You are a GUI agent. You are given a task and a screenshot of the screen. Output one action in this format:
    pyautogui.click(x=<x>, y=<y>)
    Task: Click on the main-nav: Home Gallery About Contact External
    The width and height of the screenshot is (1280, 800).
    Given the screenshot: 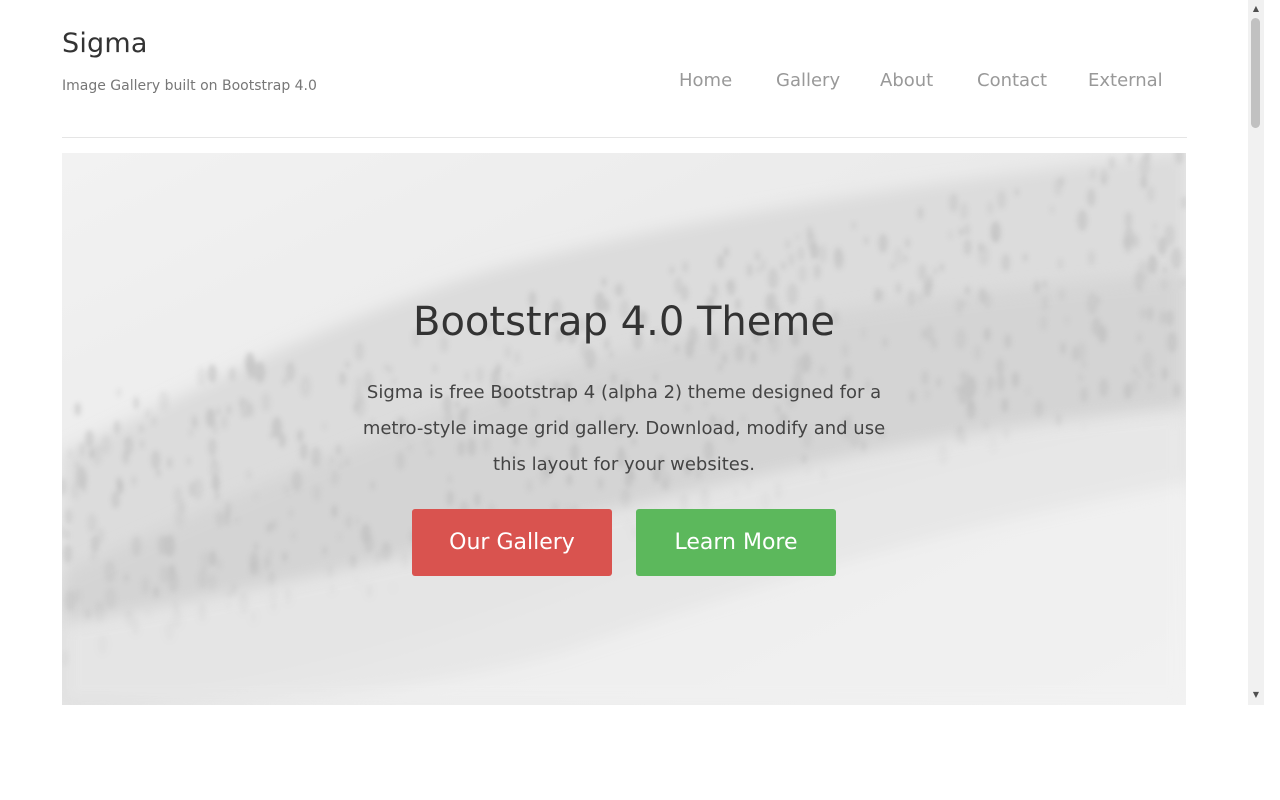 What is the action you would take?
    pyautogui.click(x=624, y=82)
    